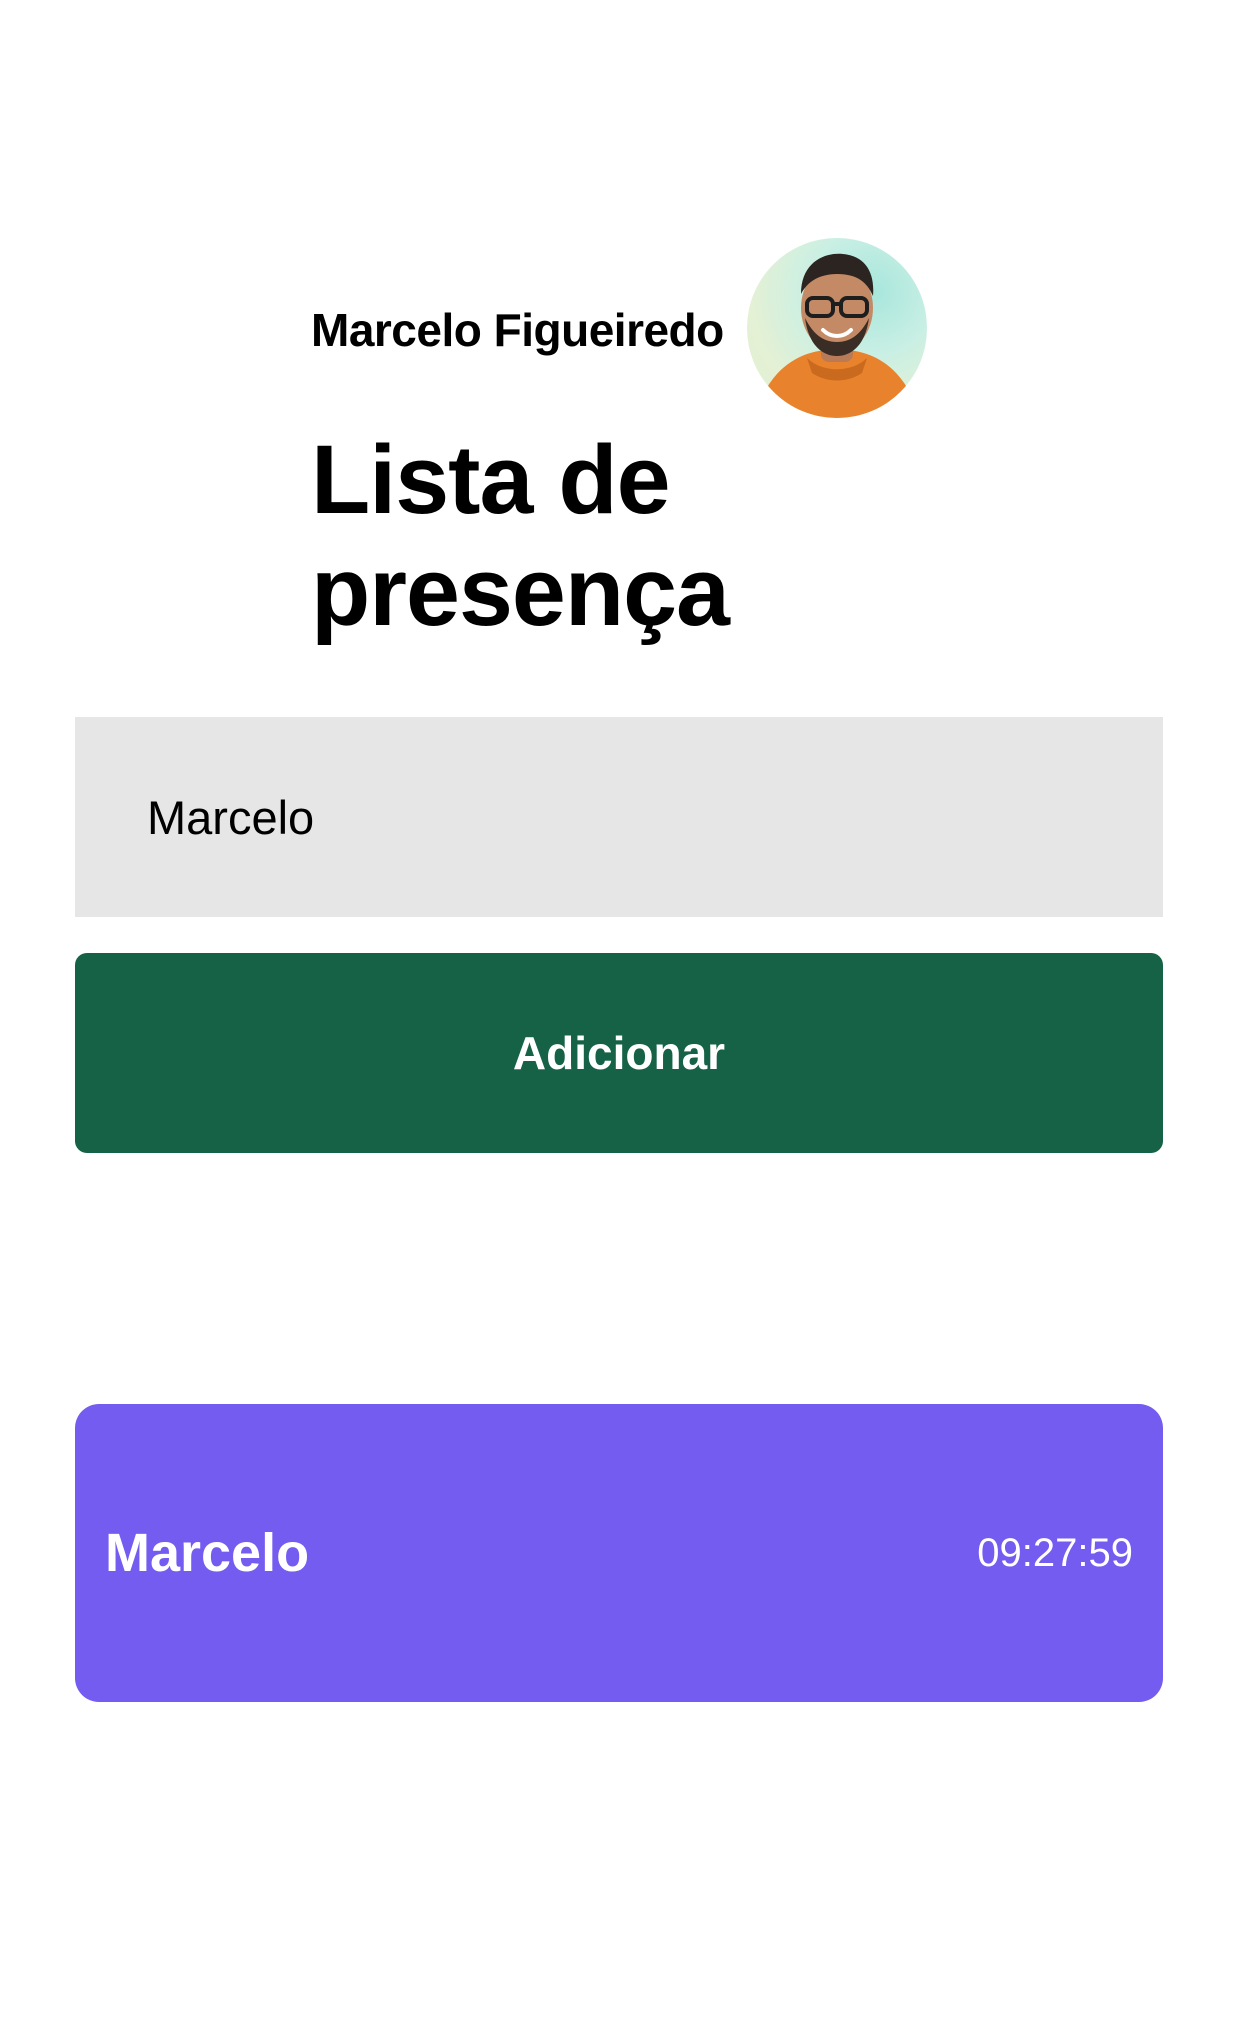 The height and width of the screenshot is (2035, 1239). I want to click on add-button: Adicionar, so click(619, 1053).